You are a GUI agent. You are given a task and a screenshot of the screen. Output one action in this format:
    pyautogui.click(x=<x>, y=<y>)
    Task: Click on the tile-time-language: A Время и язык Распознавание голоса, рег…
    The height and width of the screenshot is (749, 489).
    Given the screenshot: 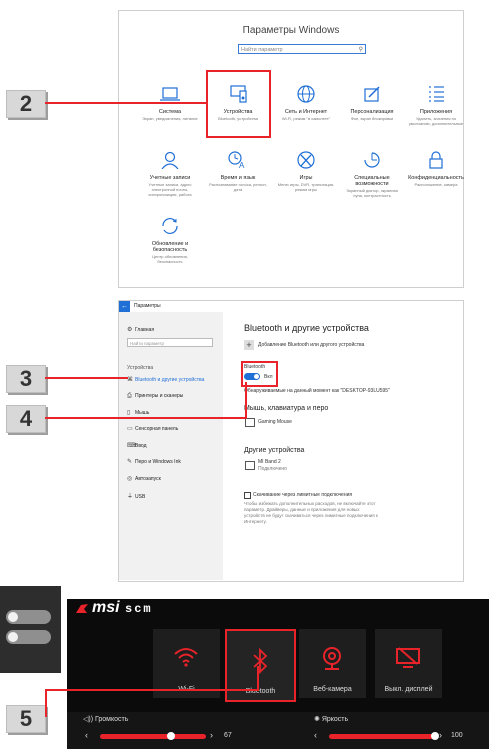 What is the action you would take?
    pyautogui.click(x=238, y=171)
    